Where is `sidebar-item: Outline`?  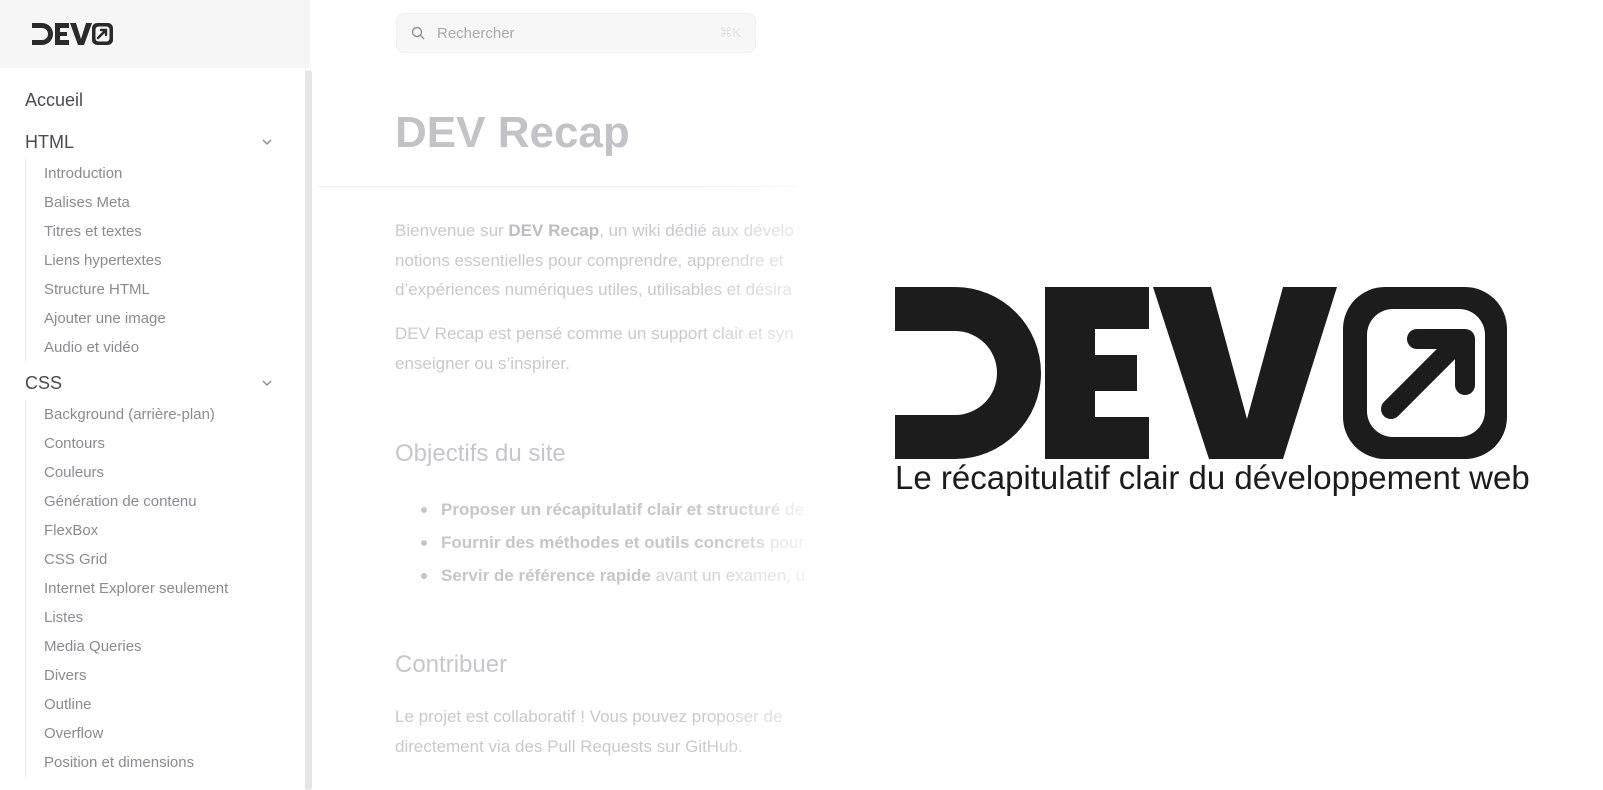
sidebar-item: Outline is located at coordinates (127, 704).